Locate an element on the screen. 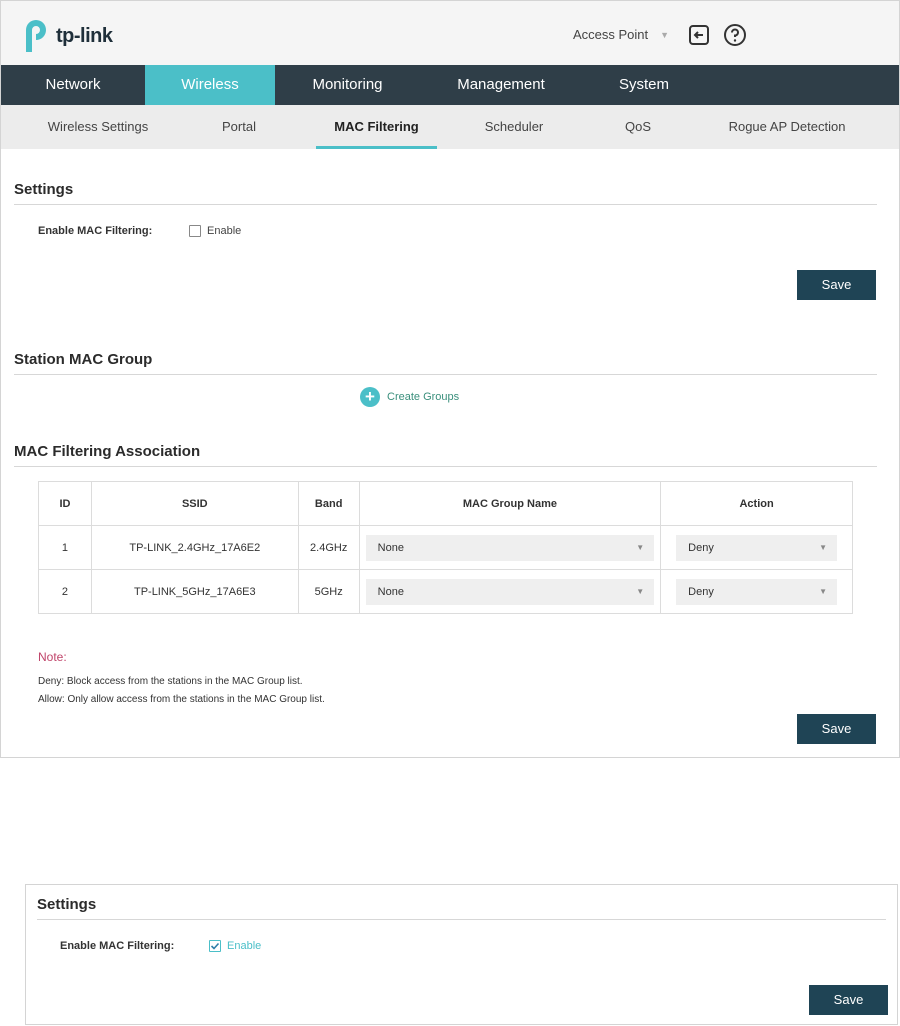 The image size is (900, 1026). table-header-row: ID SSID Band MAC Group Name Action is located at coordinates (445, 503).